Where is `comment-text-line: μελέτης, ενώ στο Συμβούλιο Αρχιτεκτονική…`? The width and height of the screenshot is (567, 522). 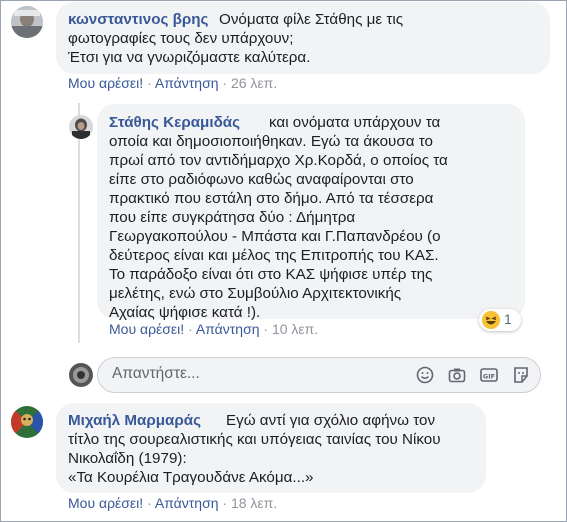 comment-text-line: μελέτης, ενώ στο Συμβούλιο Αρχιτεκτονική… is located at coordinates (255, 293).